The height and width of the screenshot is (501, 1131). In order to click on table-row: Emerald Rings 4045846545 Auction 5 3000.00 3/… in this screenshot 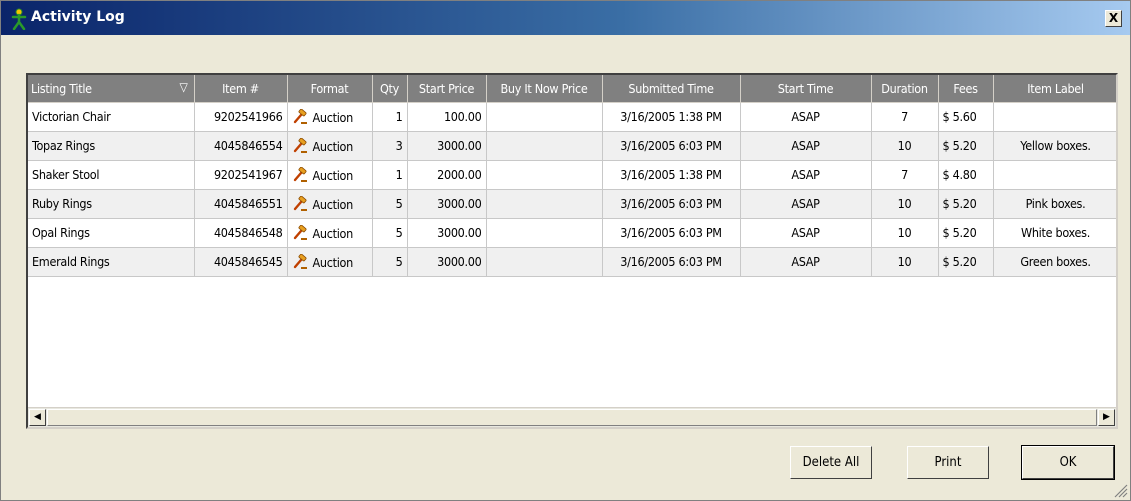, I will do `click(572, 262)`.